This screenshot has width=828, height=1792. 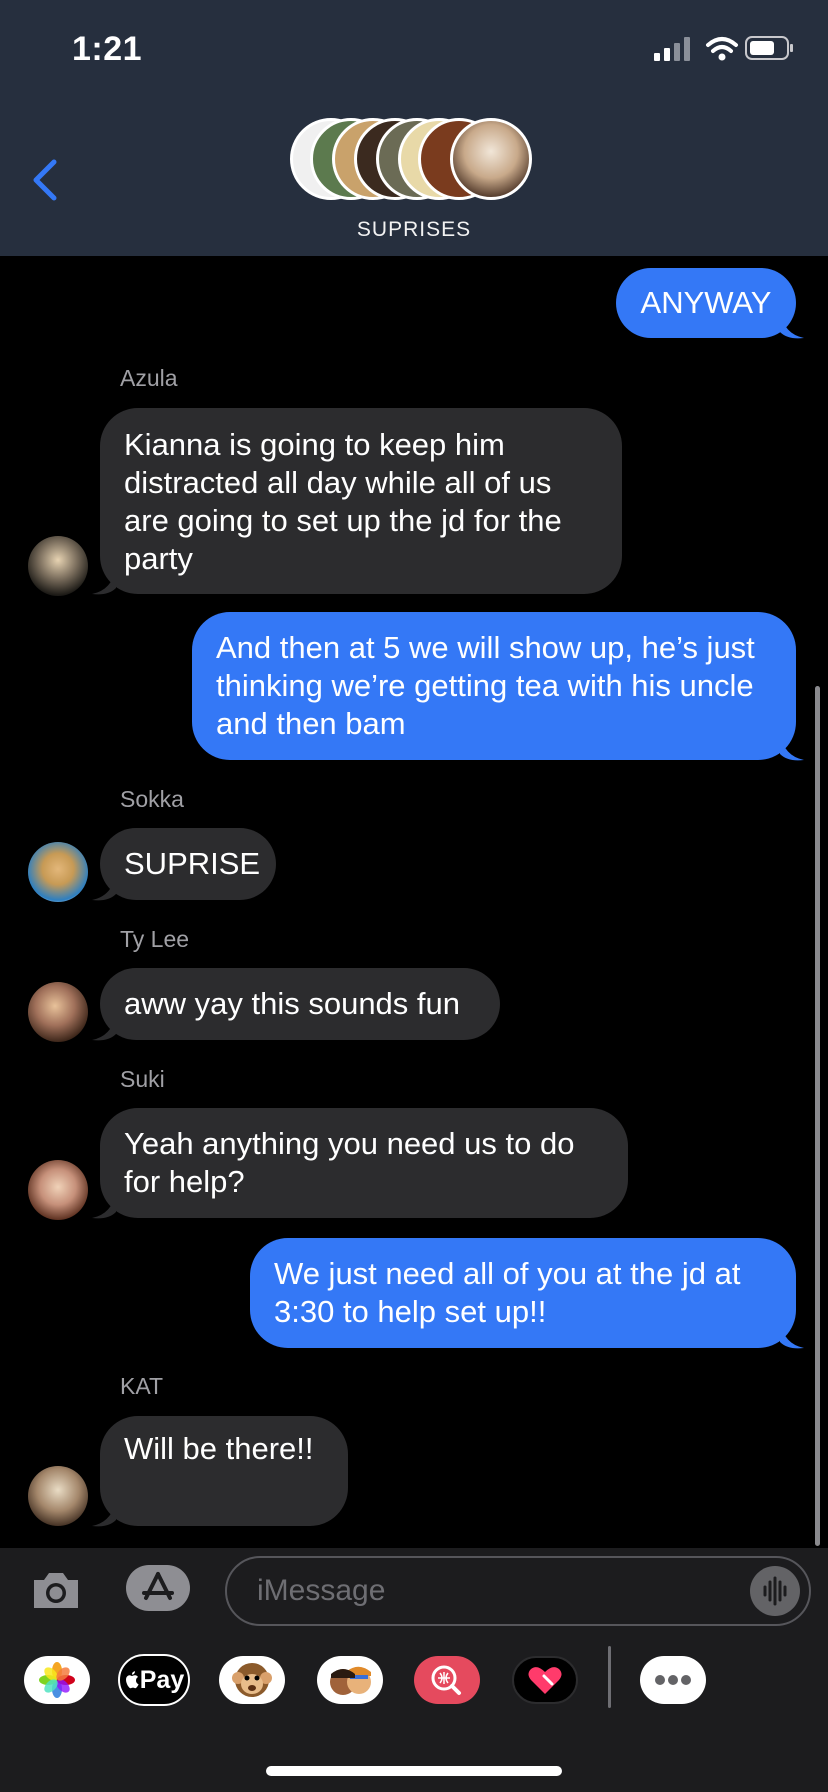 I want to click on incoming-message: aww yay this sounds fun, so click(x=300, y=1004).